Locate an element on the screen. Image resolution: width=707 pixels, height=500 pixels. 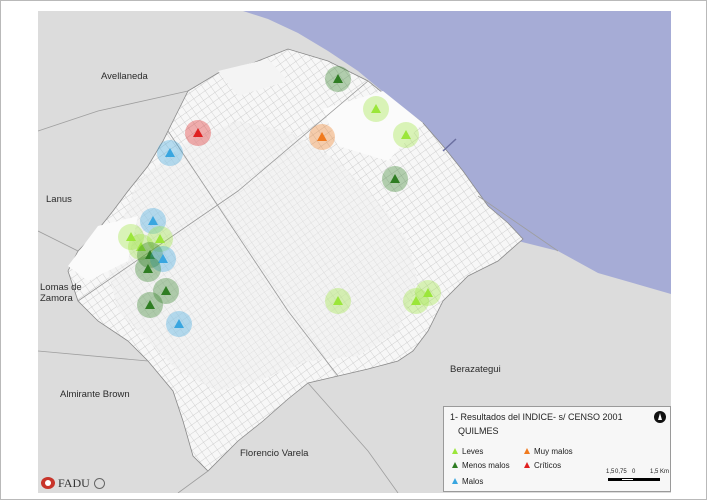
legend-label: Menos malos is located at coordinates (486, 465).